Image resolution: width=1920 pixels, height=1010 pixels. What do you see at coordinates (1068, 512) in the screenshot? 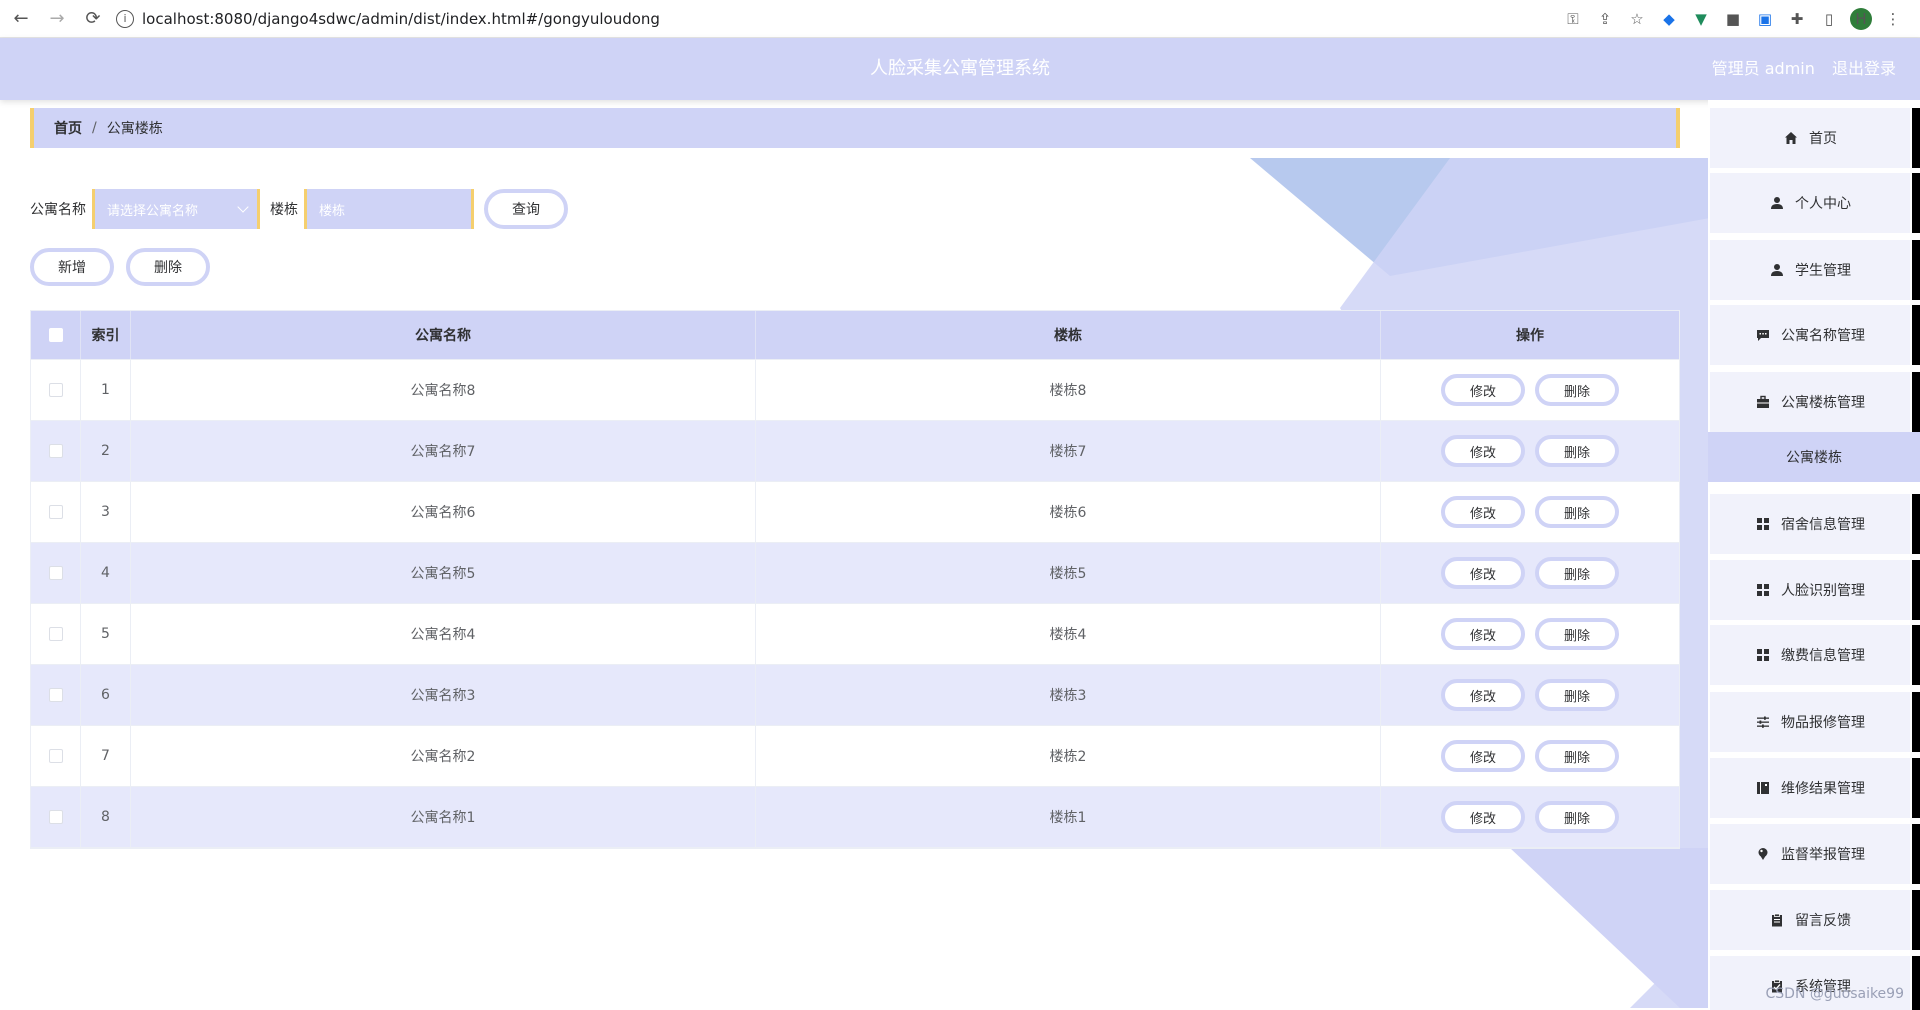
I see `row-floor: 楼栋6` at bounding box center [1068, 512].